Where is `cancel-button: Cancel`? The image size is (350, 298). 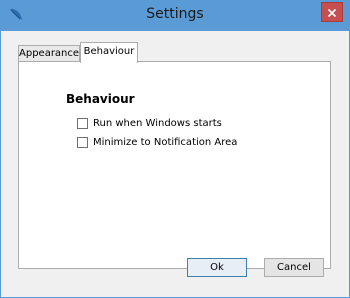 cancel-button: Cancel is located at coordinates (294, 267).